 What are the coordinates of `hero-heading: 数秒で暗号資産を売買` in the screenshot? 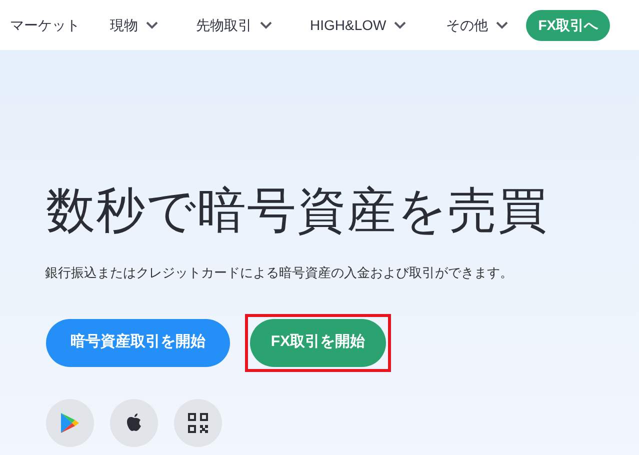 It's located at (297, 211).